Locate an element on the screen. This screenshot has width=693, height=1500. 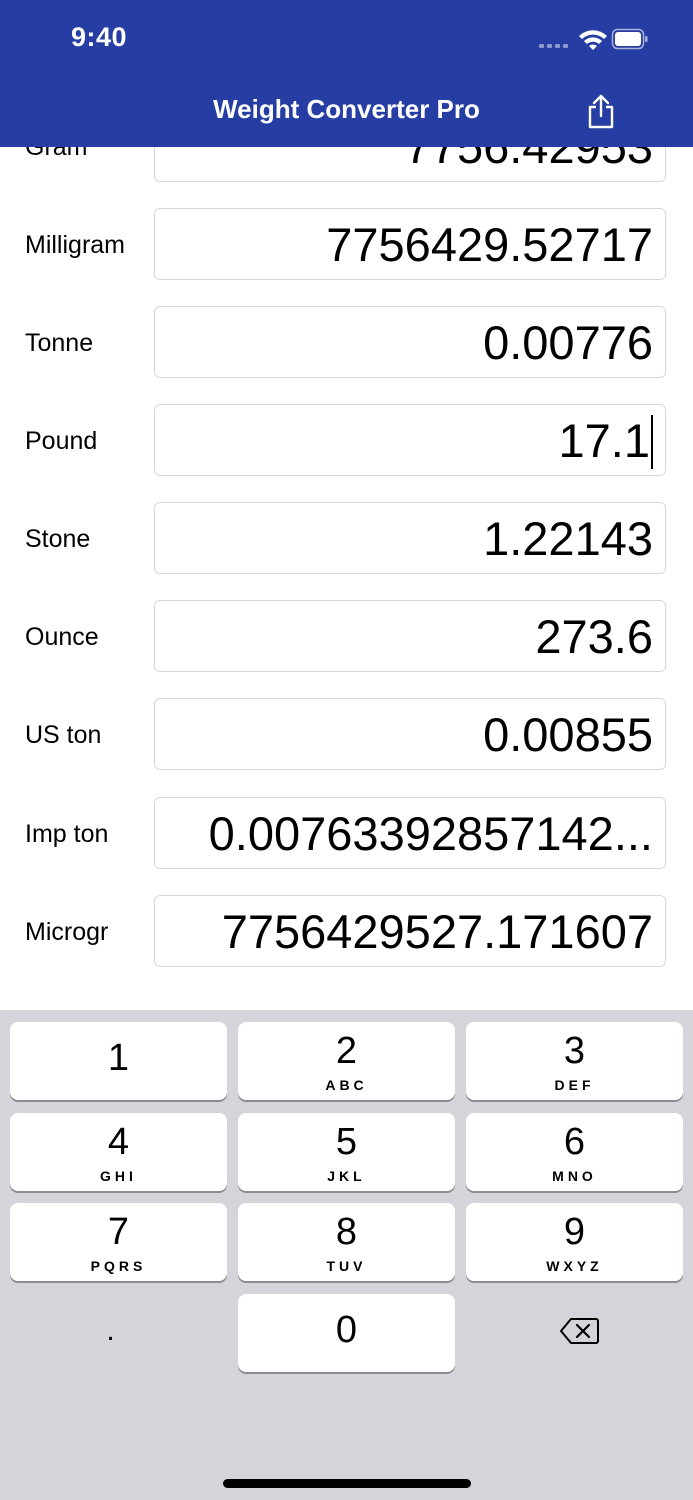
unit-value-field: 7756429.52717 is located at coordinates (410, 244).